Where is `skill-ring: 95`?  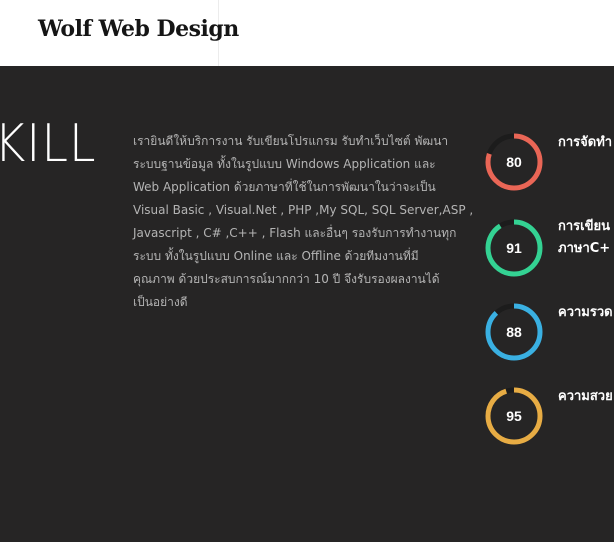
skill-ring: 95 is located at coordinates (514, 416).